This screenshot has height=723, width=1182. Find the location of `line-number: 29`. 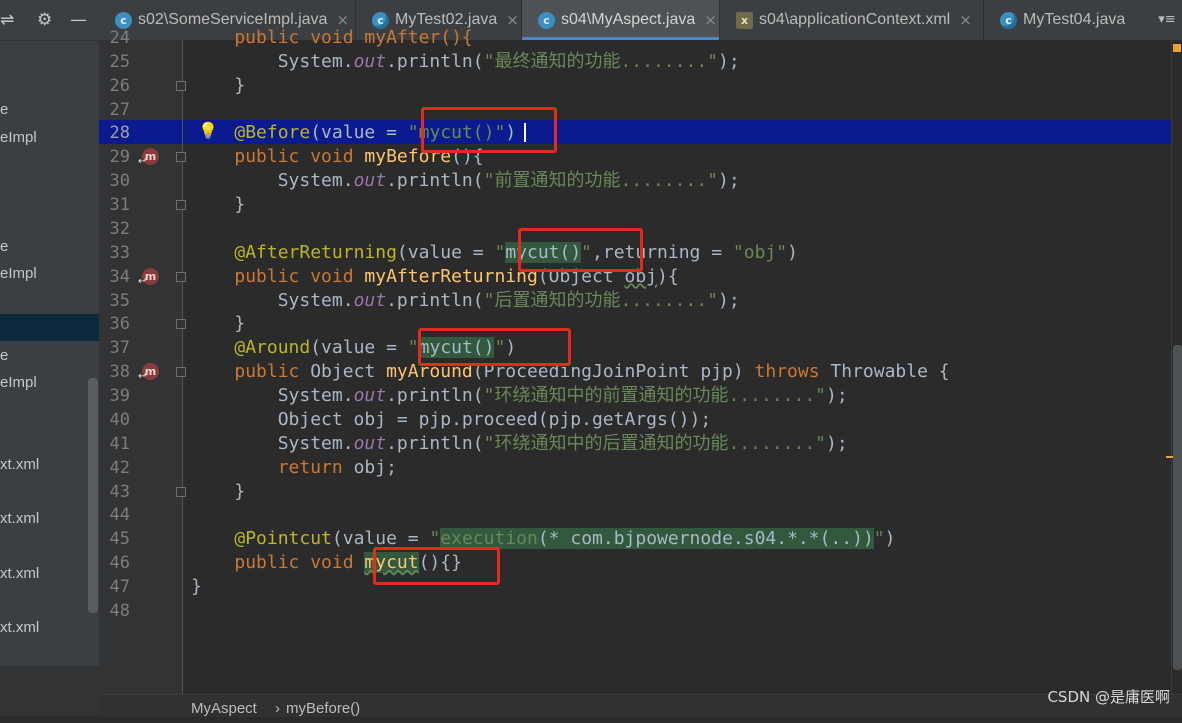

line-number: 29 is located at coordinates (114, 157).